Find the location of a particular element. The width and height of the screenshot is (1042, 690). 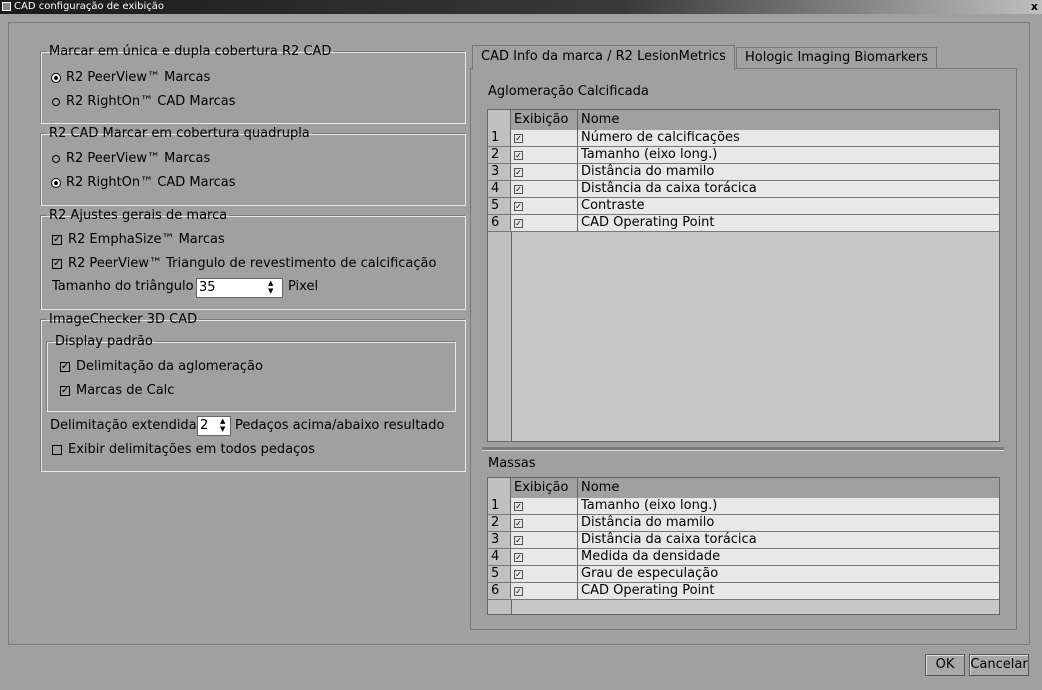

table-row: 4 ✓ Medida da densidade is located at coordinates (743, 557).